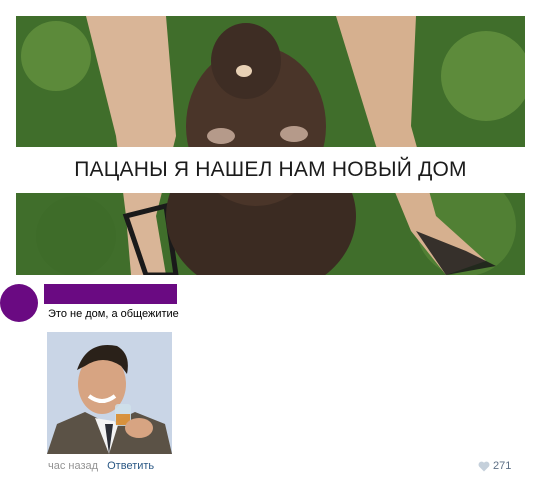 The height and width of the screenshot is (484, 544). I want to click on redacted-author-name, so click(110, 294).